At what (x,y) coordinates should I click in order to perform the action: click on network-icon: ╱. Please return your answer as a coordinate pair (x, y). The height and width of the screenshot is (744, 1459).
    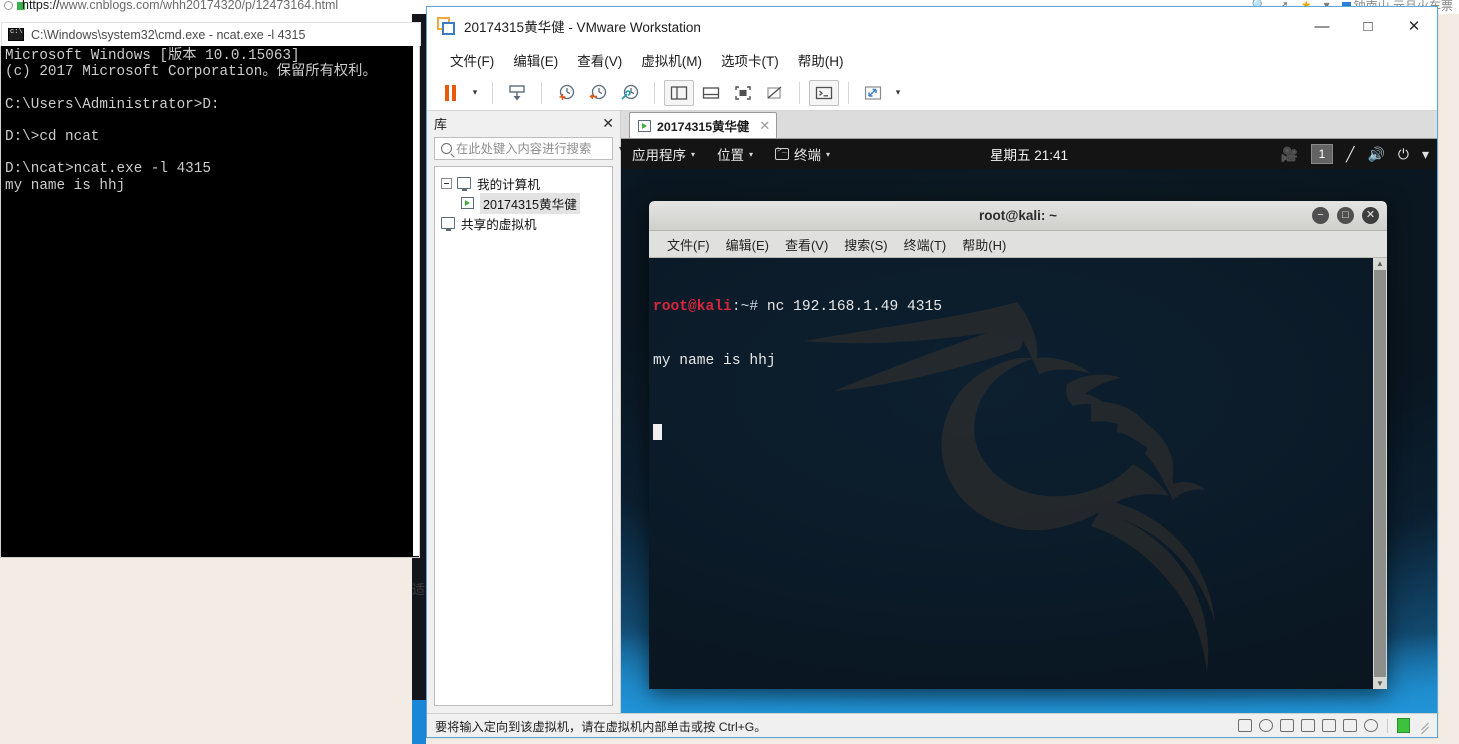
    Looking at the image, I should click on (1350, 154).